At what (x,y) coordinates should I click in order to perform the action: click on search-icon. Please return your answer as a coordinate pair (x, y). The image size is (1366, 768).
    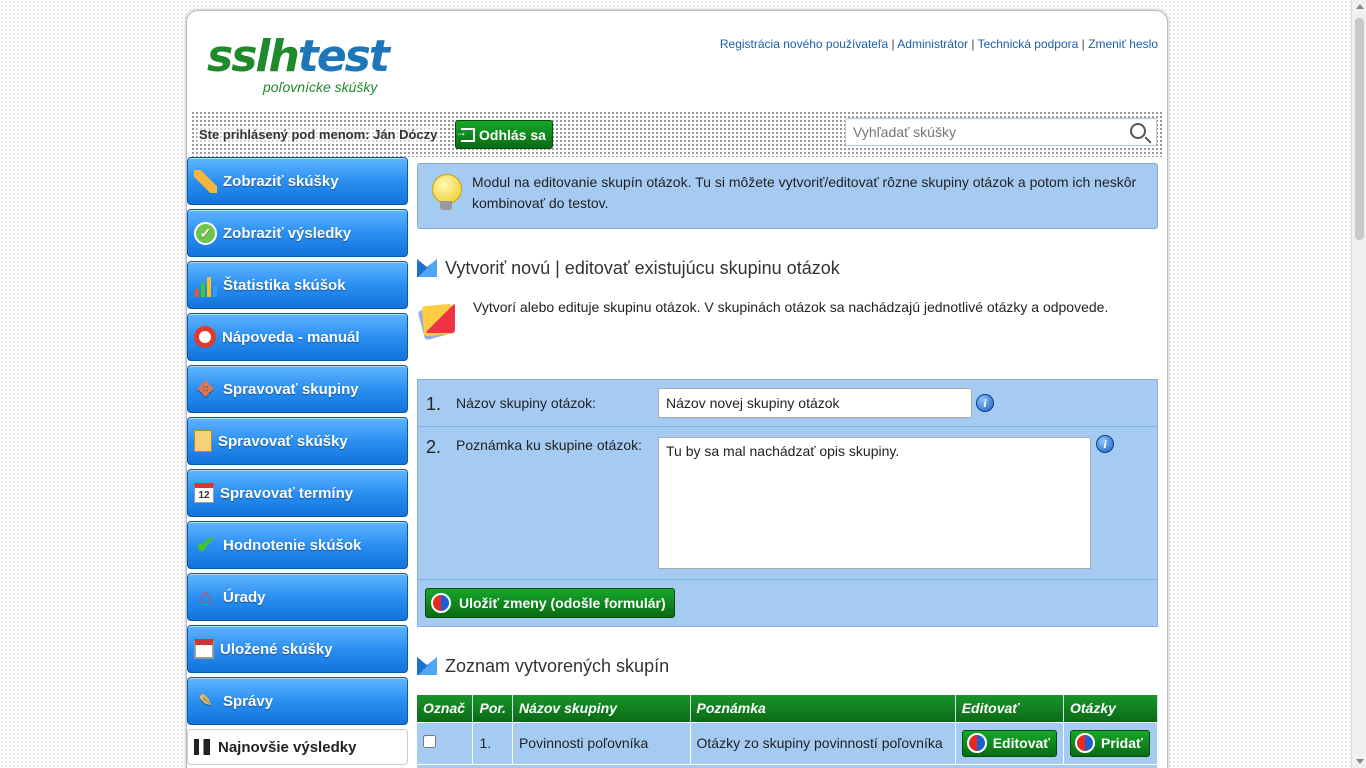
    Looking at the image, I should click on (1138, 131).